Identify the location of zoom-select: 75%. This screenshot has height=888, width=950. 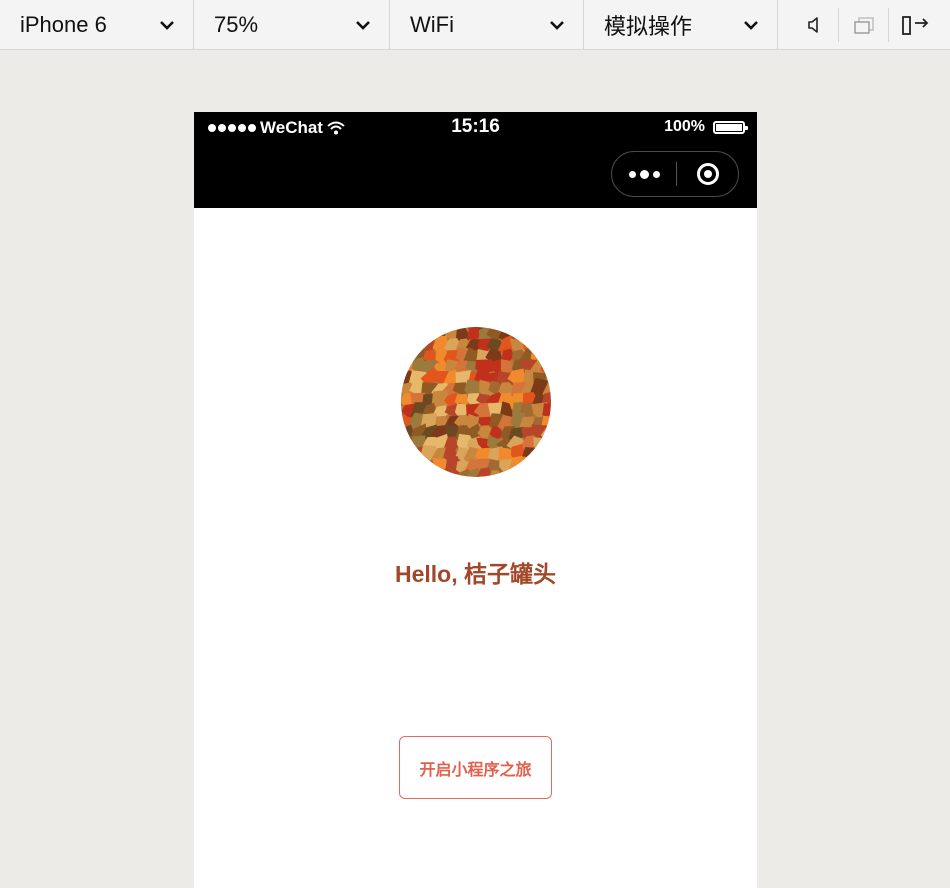
(292, 24).